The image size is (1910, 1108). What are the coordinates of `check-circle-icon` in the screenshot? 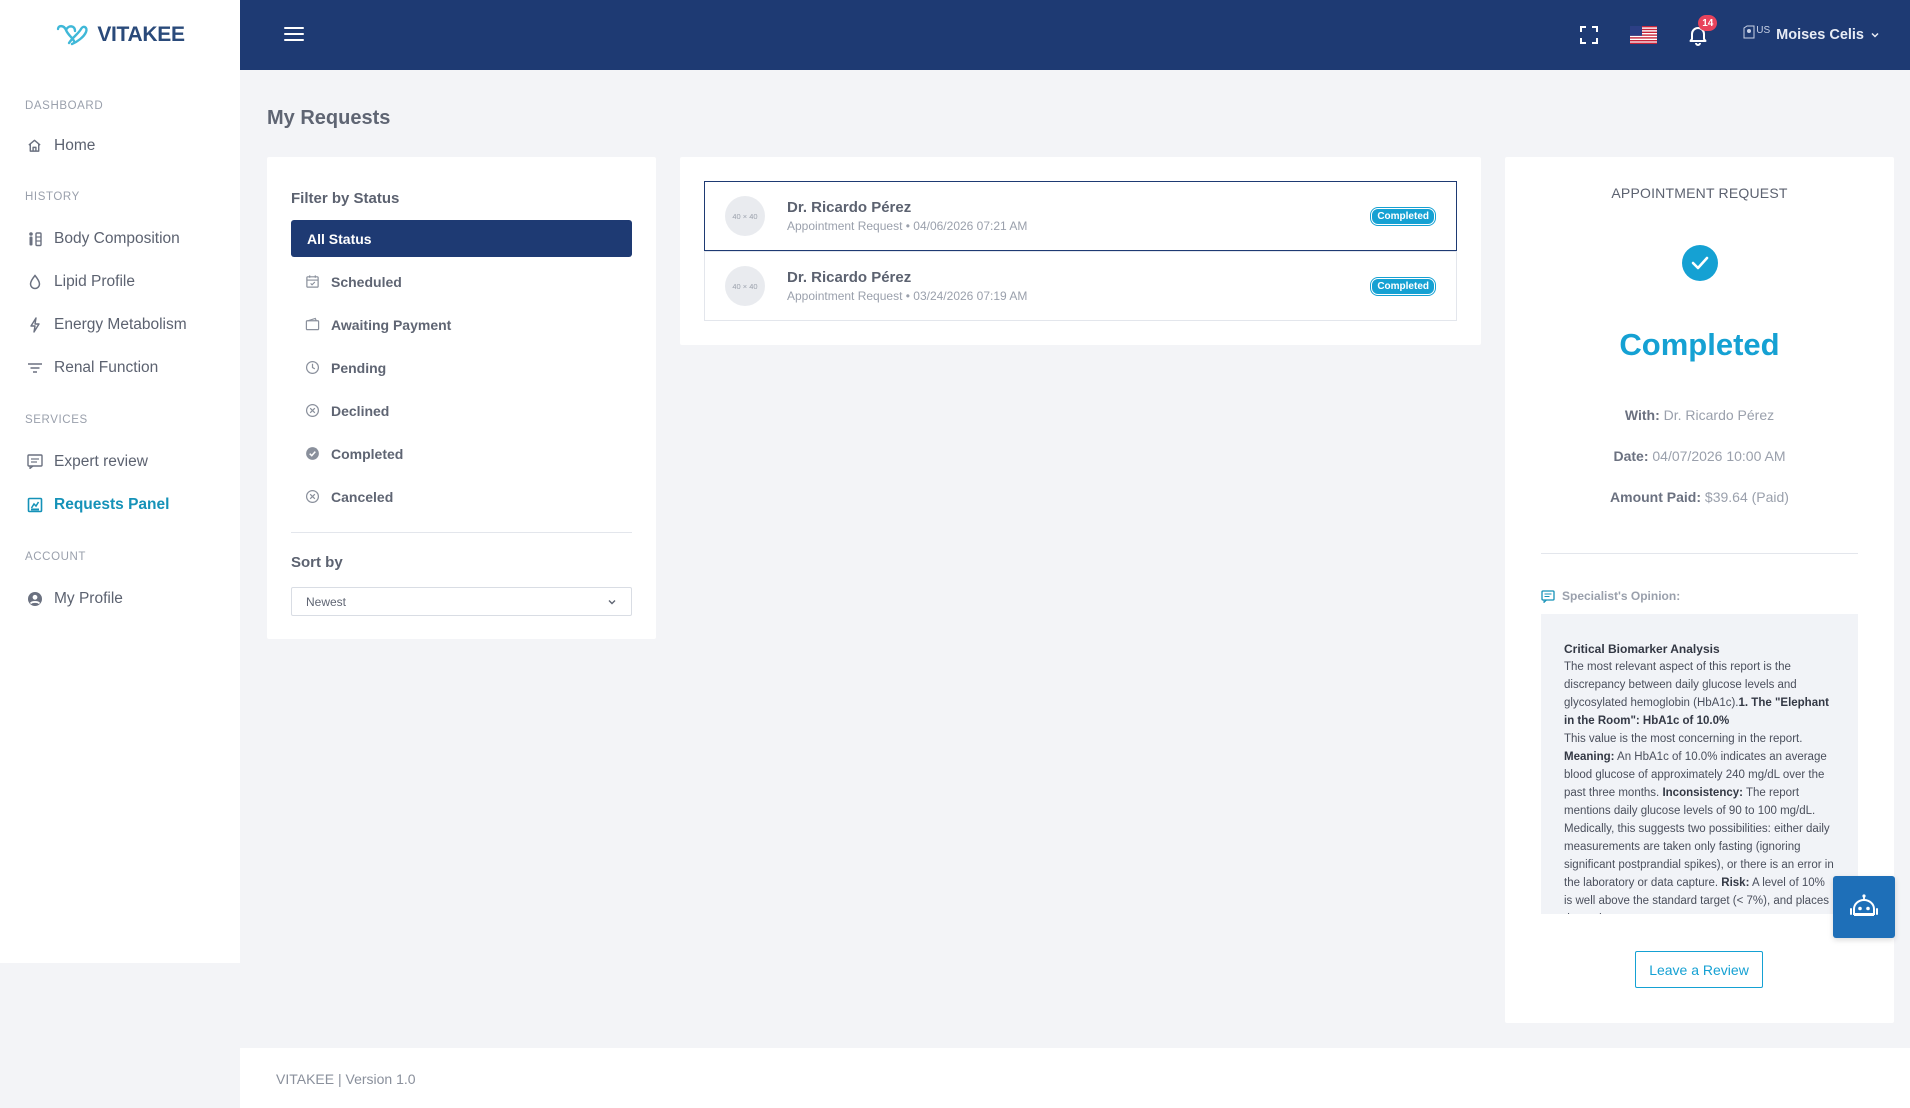 It's located at (312, 453).